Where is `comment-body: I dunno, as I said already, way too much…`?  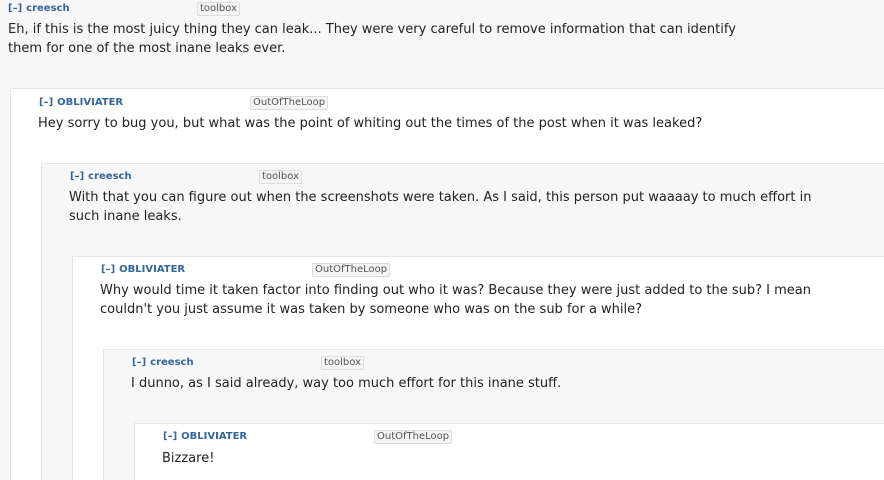
comment-body: I dunno, as I said already, way too much… is located at coordinates (346, 383).